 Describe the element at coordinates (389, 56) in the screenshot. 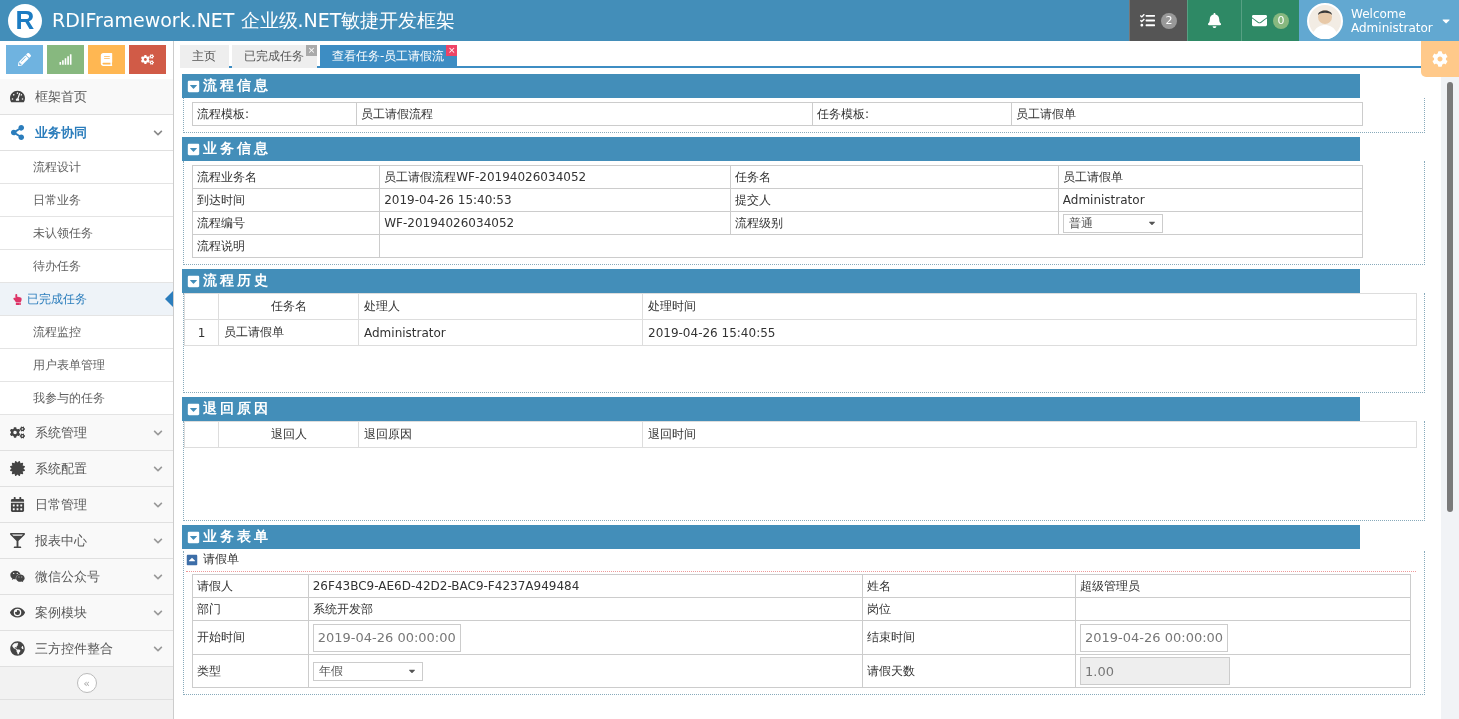

I see `tab: 查看任务-员工请假流 ×` at that location.